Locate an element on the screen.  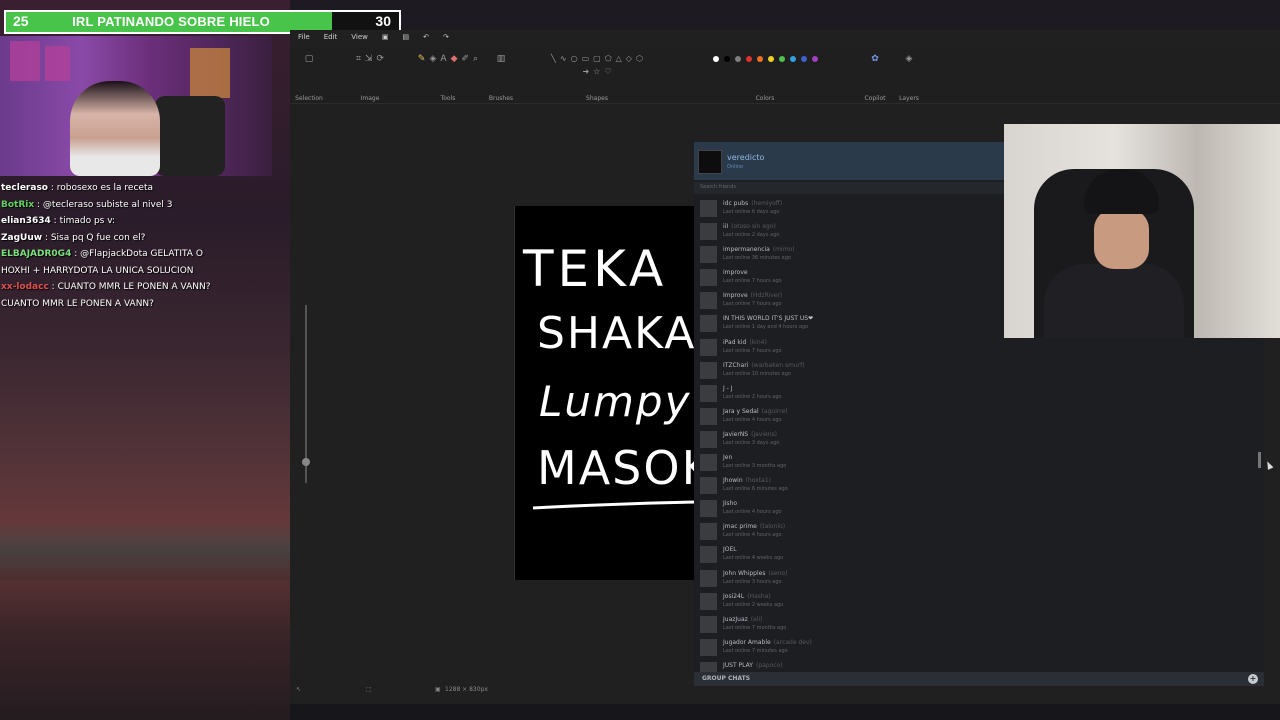
rectangle-shape-icon: ▭ is located at coordinates (586, 58).